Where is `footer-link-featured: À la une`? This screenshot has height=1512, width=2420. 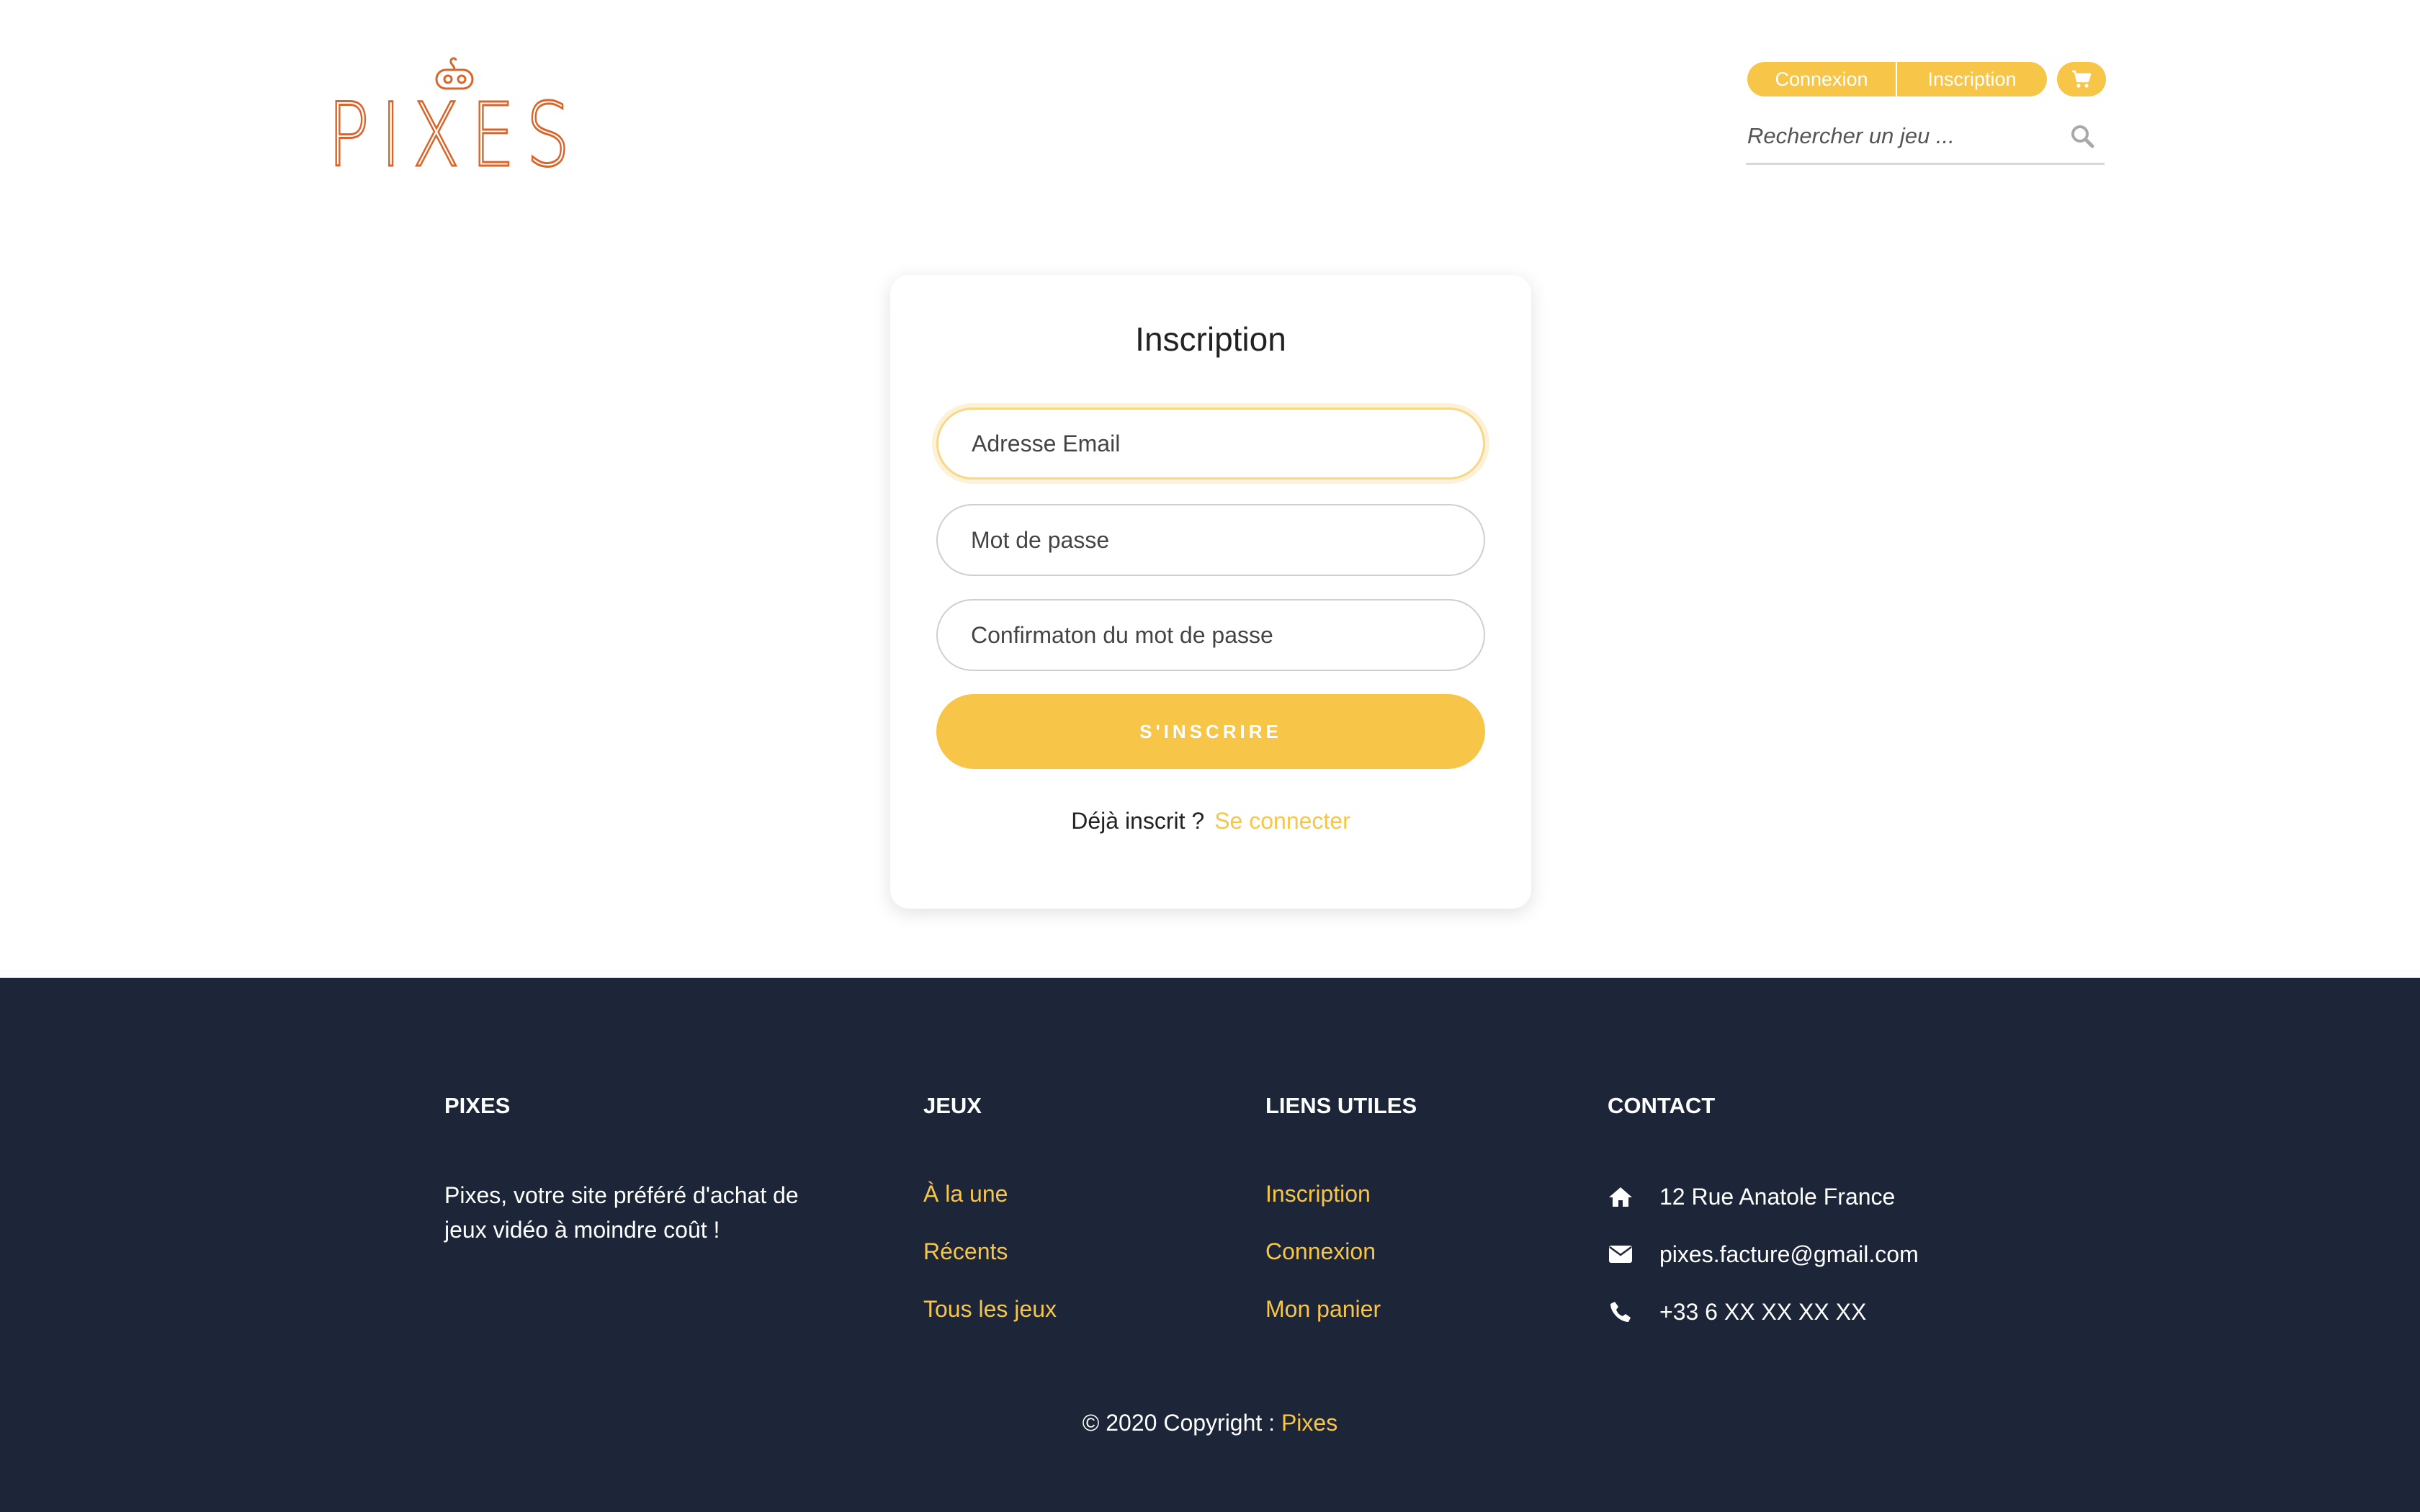 footer-link-featured: À la une is located at coordinates (966, 1194).